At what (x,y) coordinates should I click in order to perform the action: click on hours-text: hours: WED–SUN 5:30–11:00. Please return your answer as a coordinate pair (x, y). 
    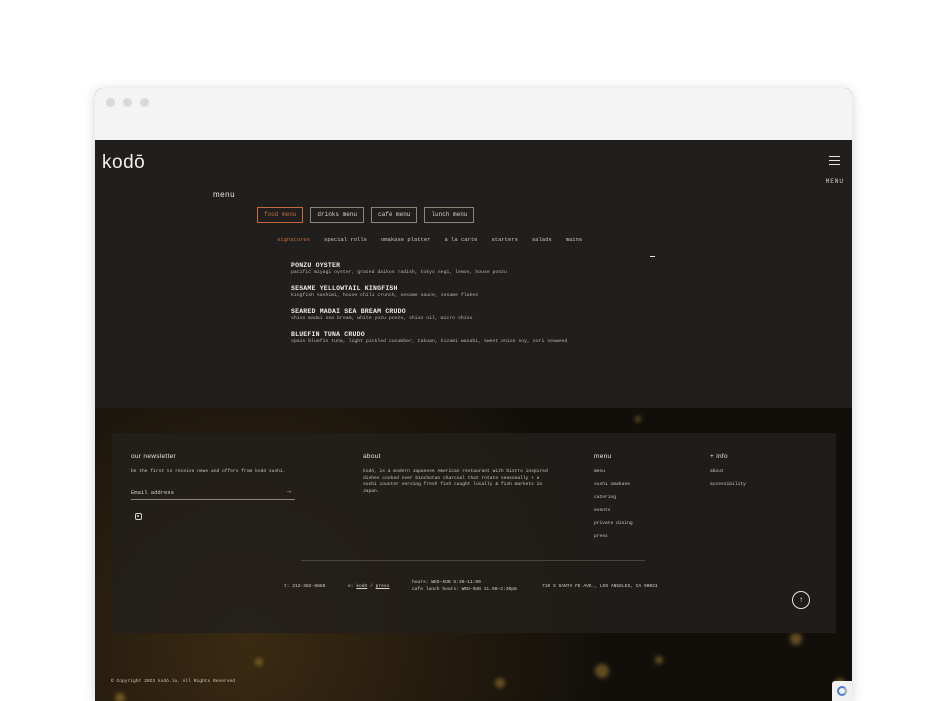
    Looking at the image, I should click on (446, 582).